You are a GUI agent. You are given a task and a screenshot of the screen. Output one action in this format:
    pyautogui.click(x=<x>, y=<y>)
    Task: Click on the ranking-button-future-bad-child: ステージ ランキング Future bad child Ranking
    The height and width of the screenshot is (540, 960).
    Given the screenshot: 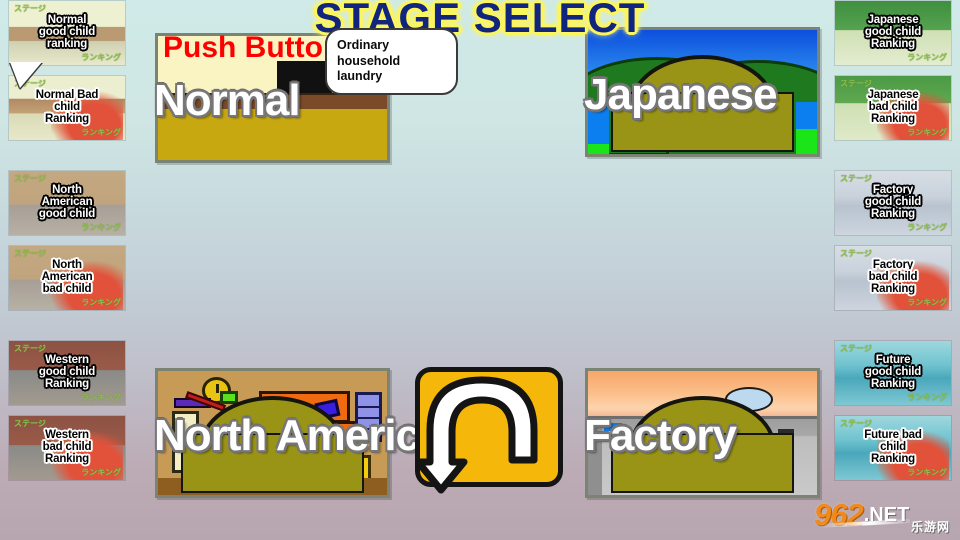 What is the action you would take?
    pyautogui.click(x=893, y=448)
    